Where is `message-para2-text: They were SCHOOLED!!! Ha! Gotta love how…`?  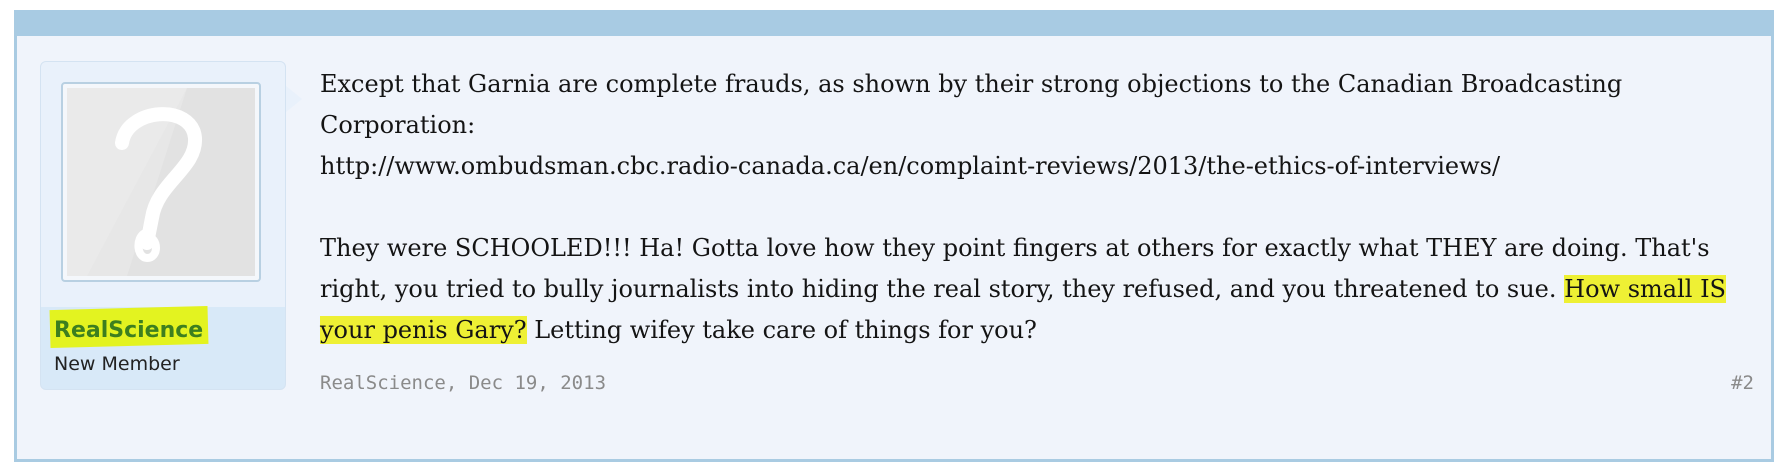 message-para2-text: They were SCHOOLED!!! Ha! Gotta love how… is located at coordinates (1015, 268).